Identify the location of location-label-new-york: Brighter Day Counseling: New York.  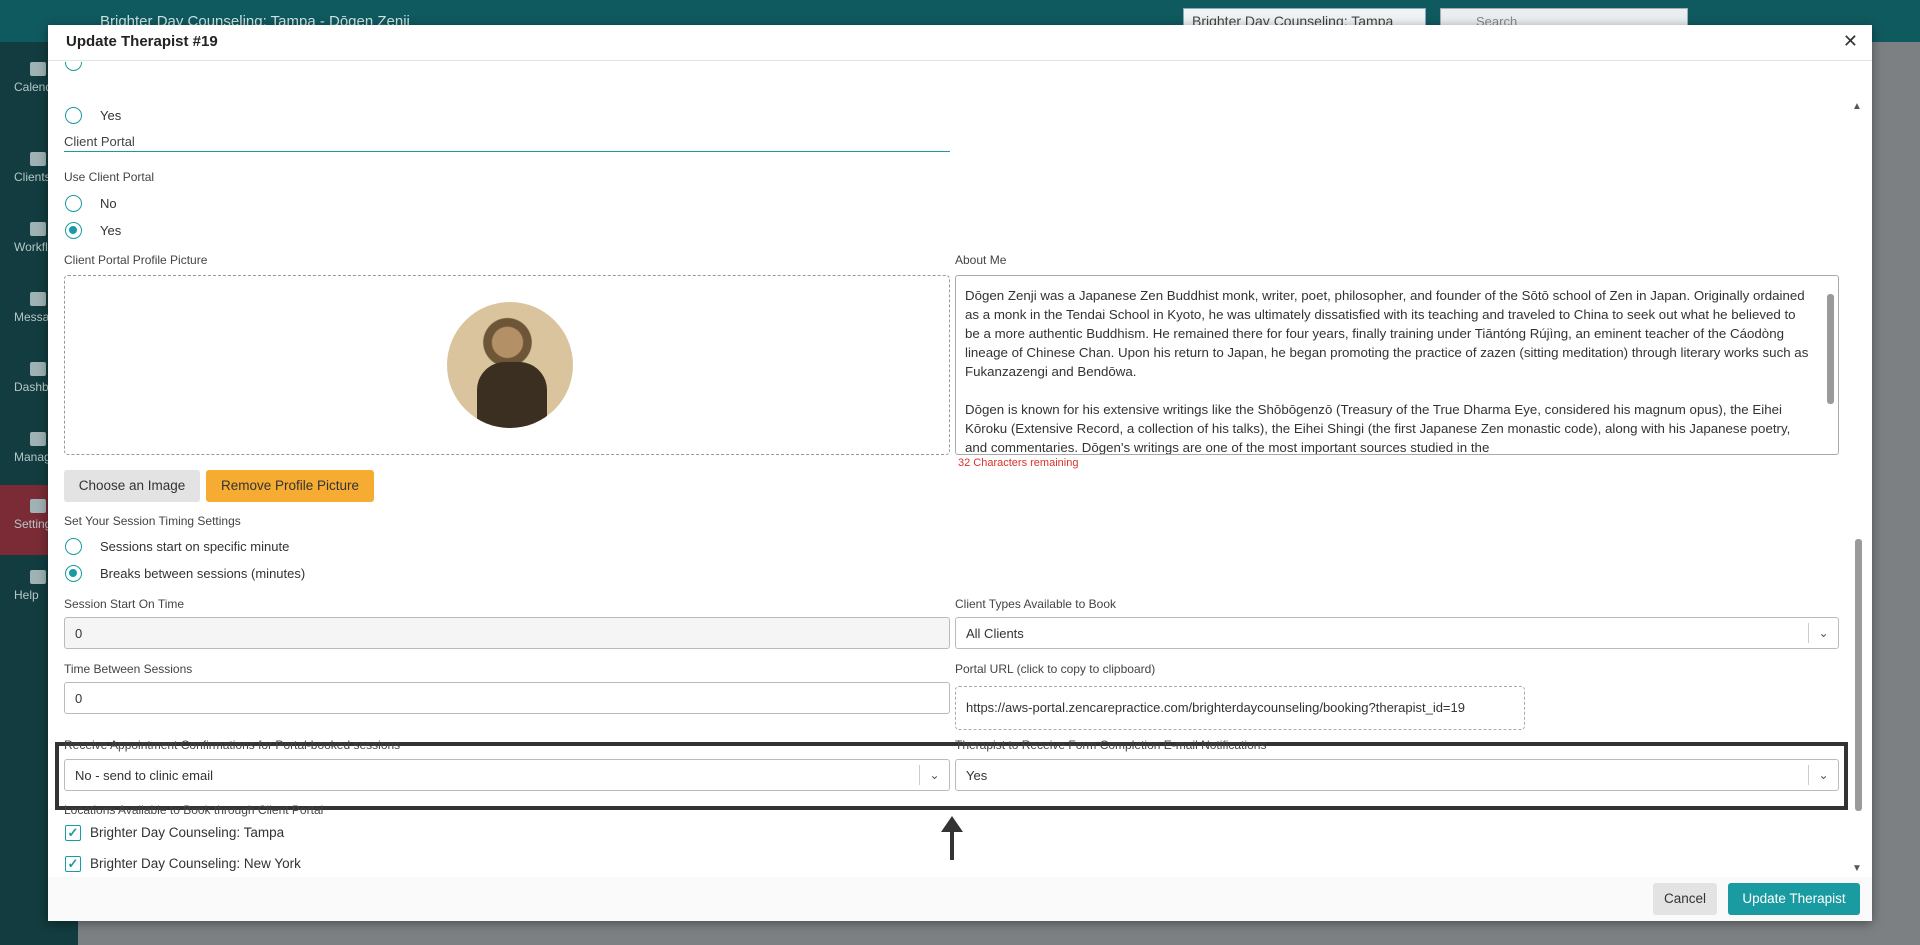
(195, 863).